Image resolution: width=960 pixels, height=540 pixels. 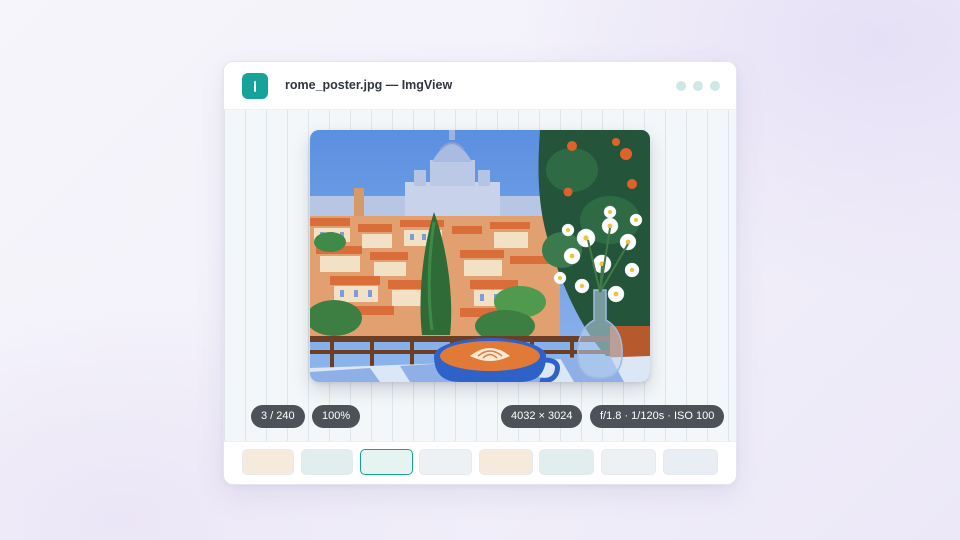 What do you see at coordinates (480, 86) in the screenshot?
I see `title-bar: rome_poster.jpg — ImgView` at bounding box center [480, 86].